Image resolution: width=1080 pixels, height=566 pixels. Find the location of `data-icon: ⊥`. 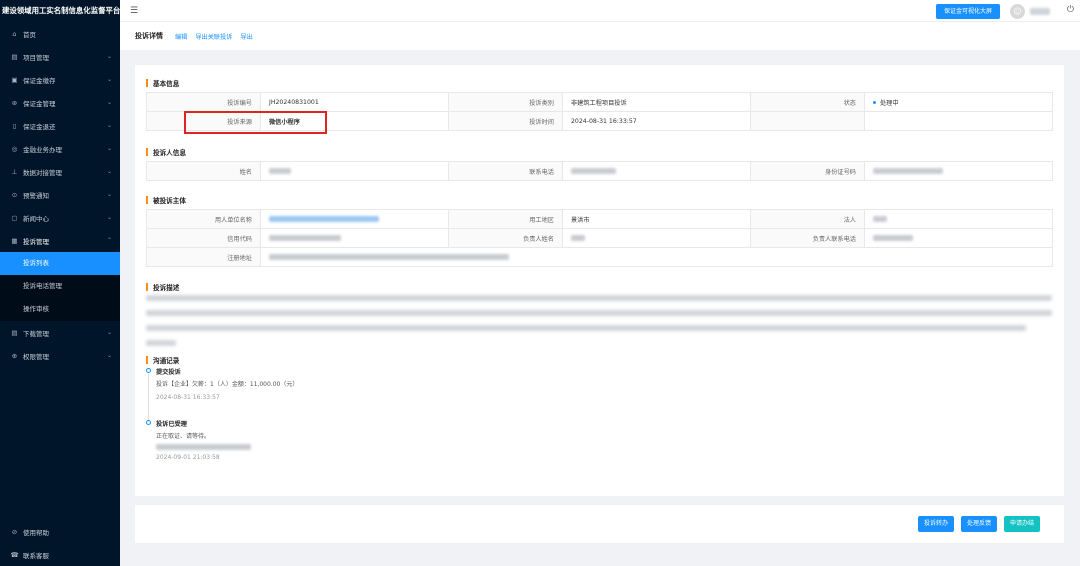

data-icon: ⊥ is located at coordinates (14, 171).